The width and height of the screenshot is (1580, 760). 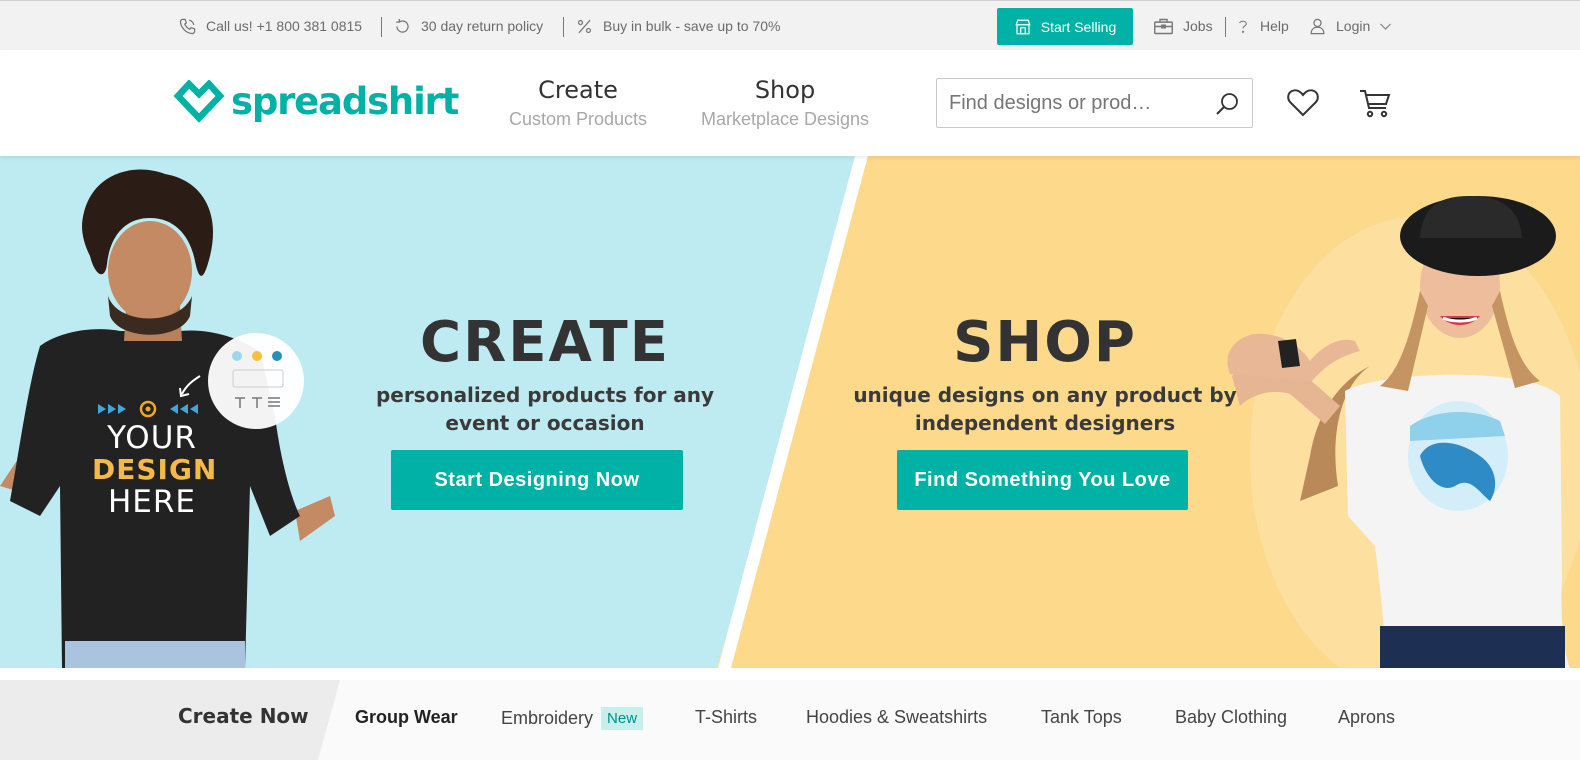 What do you see at coordinates (1042, 480) in the screenshot?
I see `find-something-button: Find Something You Love` at bounding box center [1042, 480].